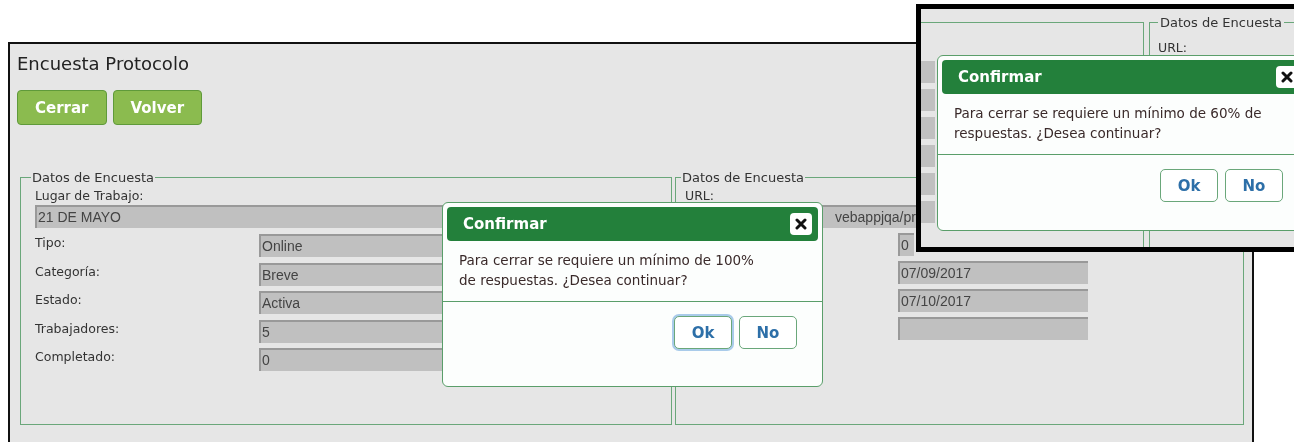 The height and width of the screenshot is (442, 1294). What do you see at coordinates (59, 300) in the screenshot?
I see `field-label: Estado:` at bounding box center [59, 300].